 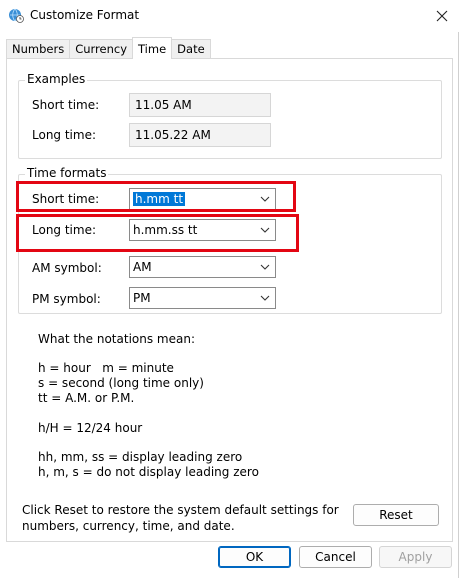 I want to click on am-symbol-value: AM, so click(x=142, y=267).